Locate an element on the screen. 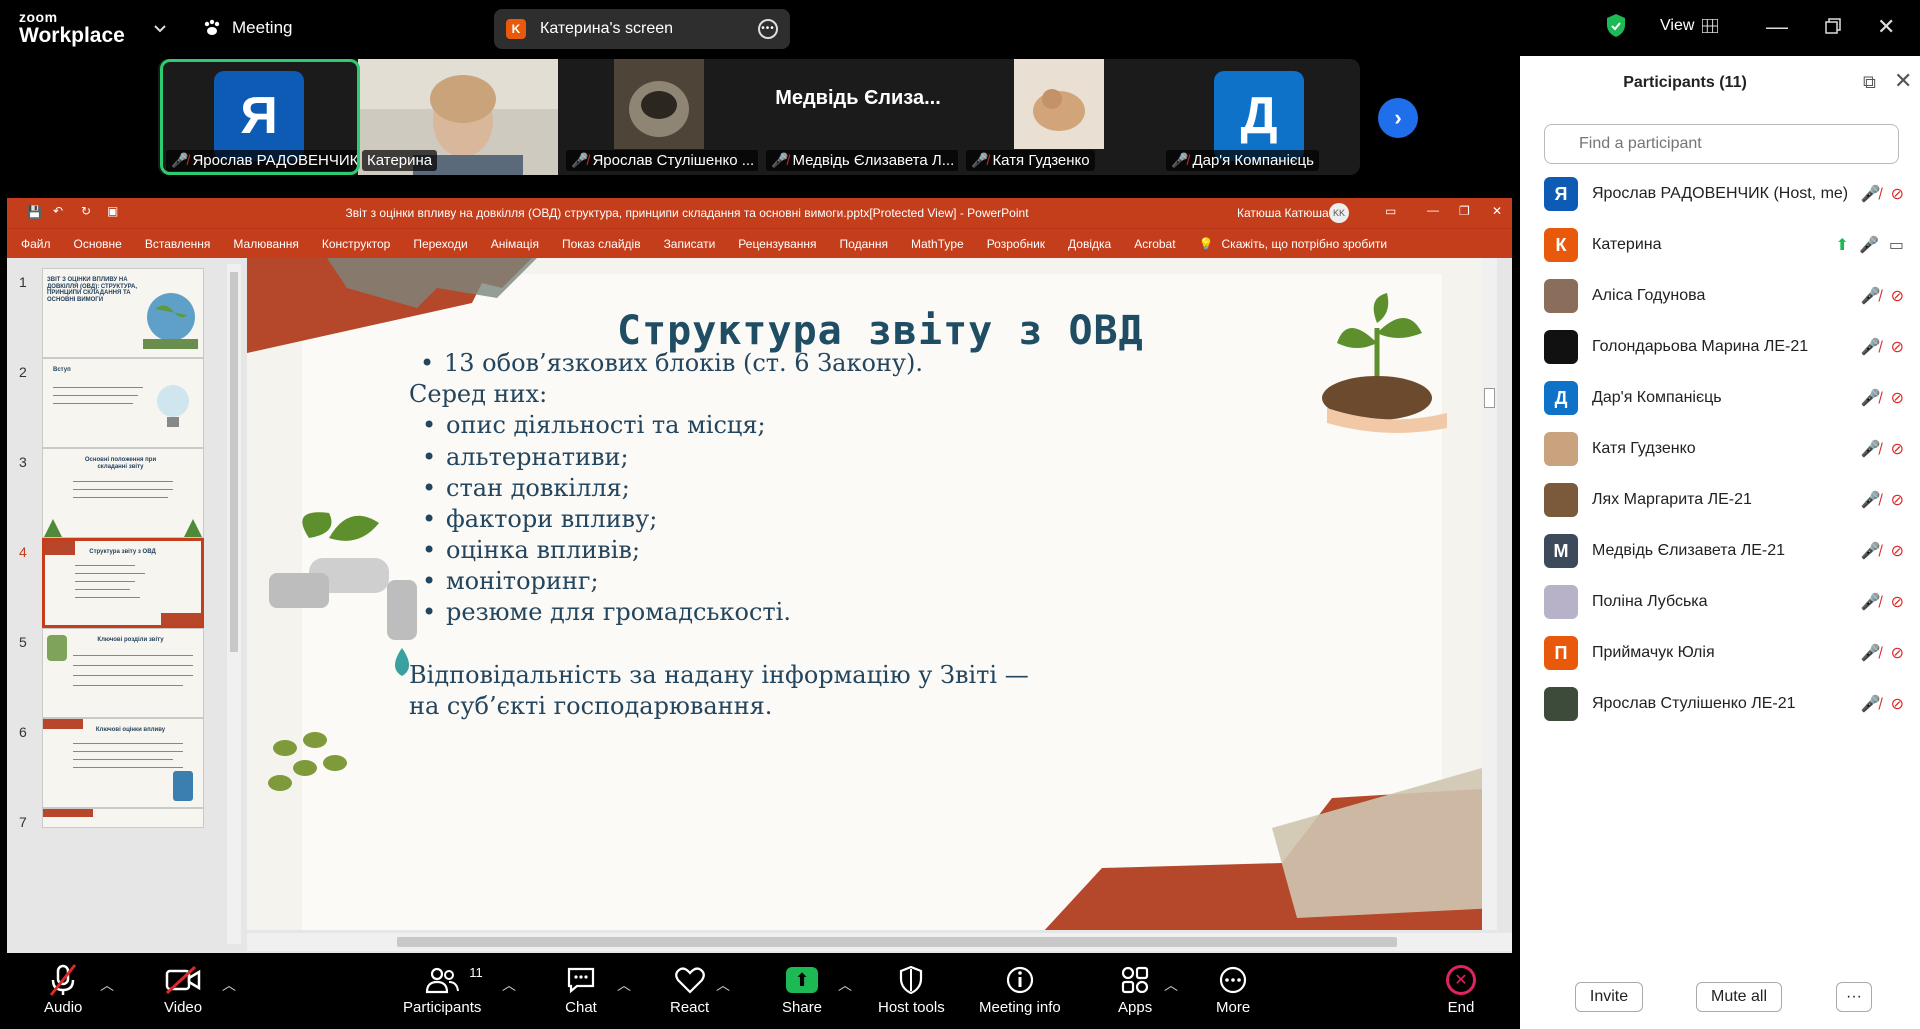 The width and height of the screenshot is (1920, 1029). apps-button: Apps is located at coordinates (1135, 989).